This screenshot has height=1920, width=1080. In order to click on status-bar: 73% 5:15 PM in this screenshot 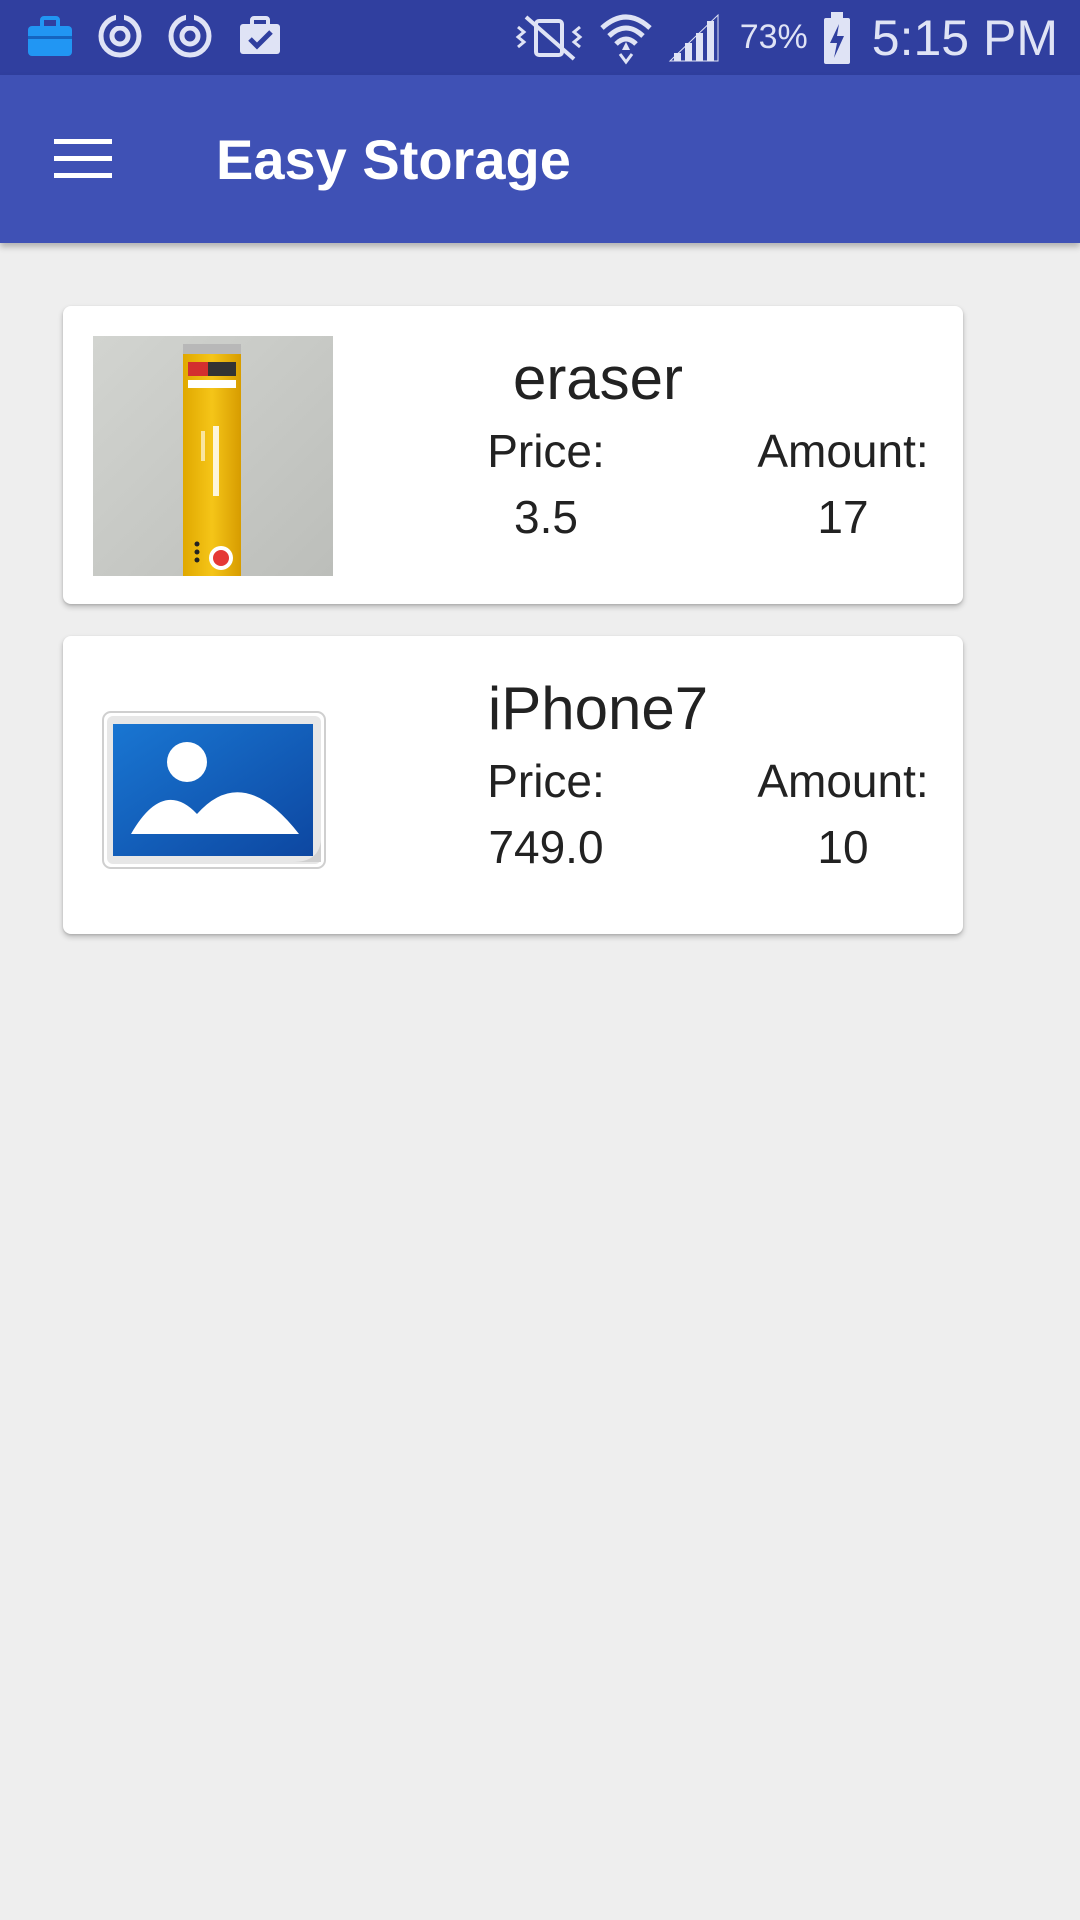, I will do `click(540, 37)`.